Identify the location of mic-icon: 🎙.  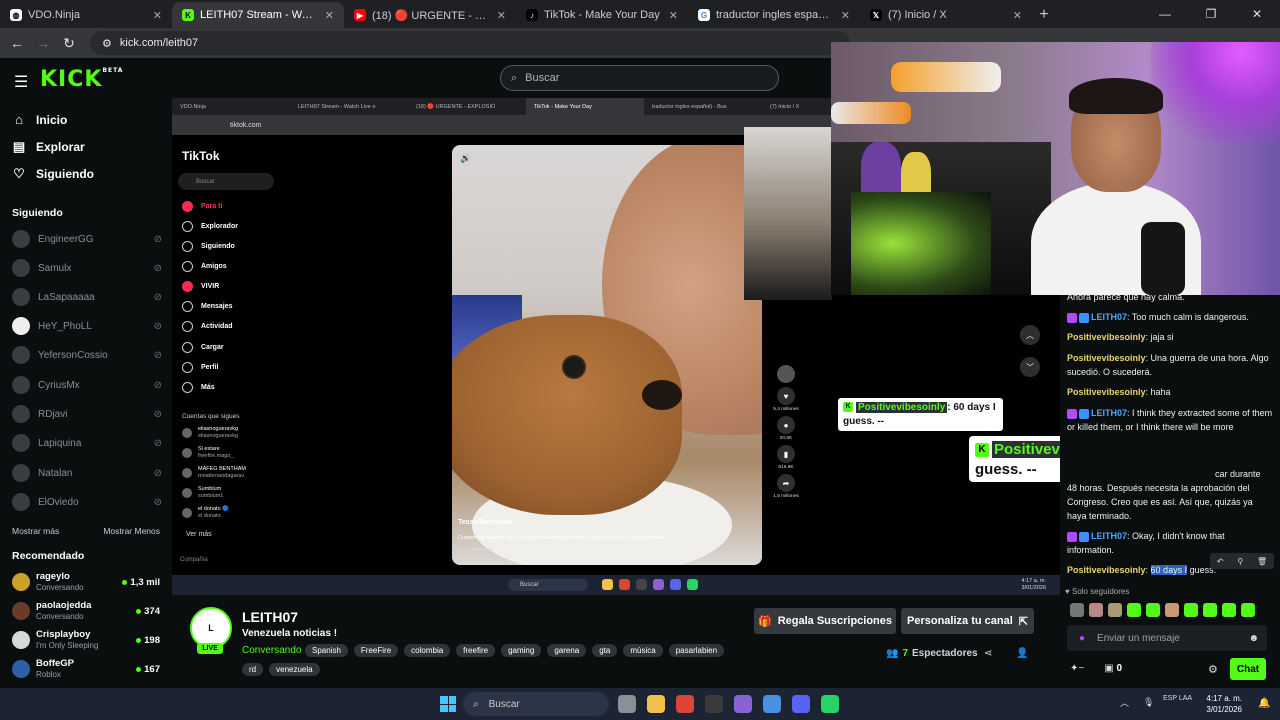
(1148, 702).